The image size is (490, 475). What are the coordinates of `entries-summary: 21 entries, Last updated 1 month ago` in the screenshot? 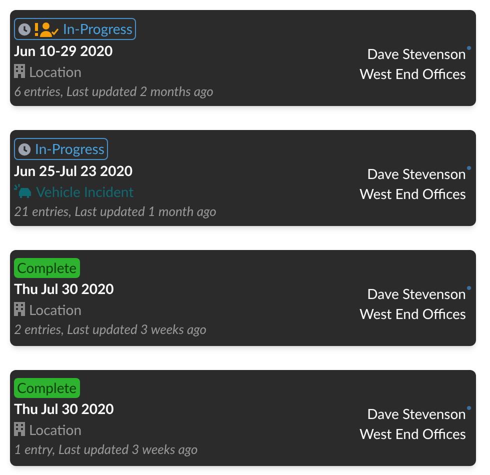 It's located at (115, 211).